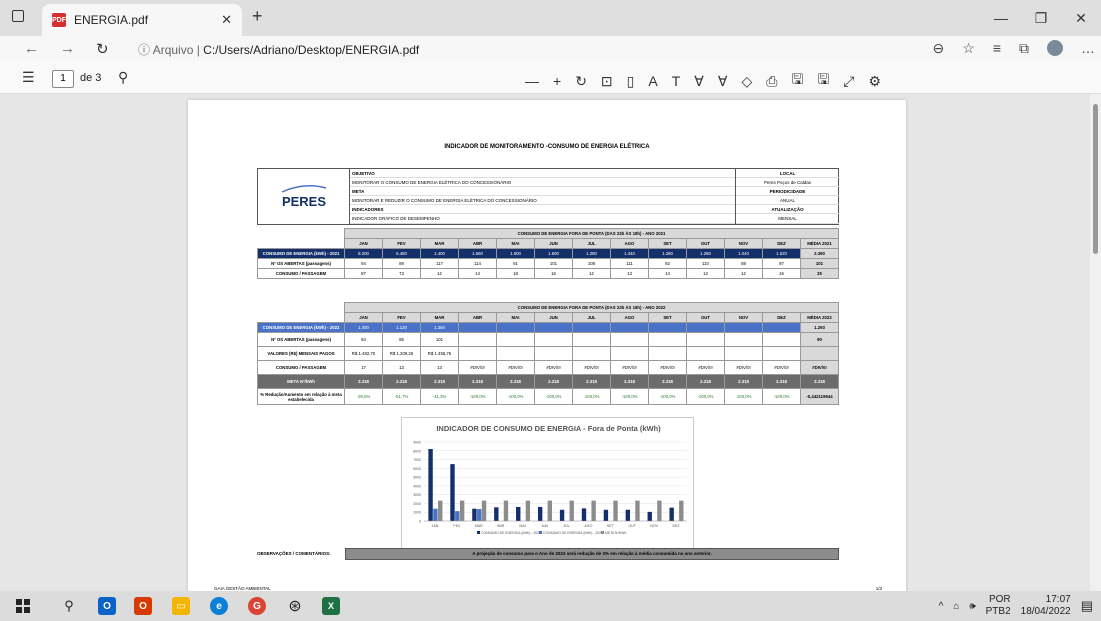 The height and width of the screenshot is (621, 1101). What do you see at coordinates (107, 606) in the screenshot?
I see `outlook-icon: O` at bounding box center [107, 606].